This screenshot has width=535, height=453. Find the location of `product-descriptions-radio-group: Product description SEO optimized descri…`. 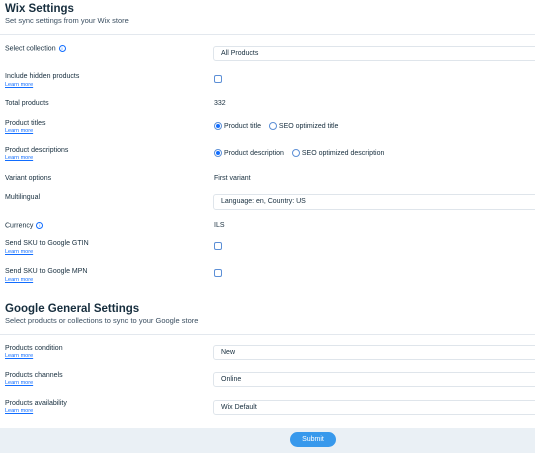

product-descriptions-radio-group: Product description SEO optimized descri… is located at coordinates (302, 153).